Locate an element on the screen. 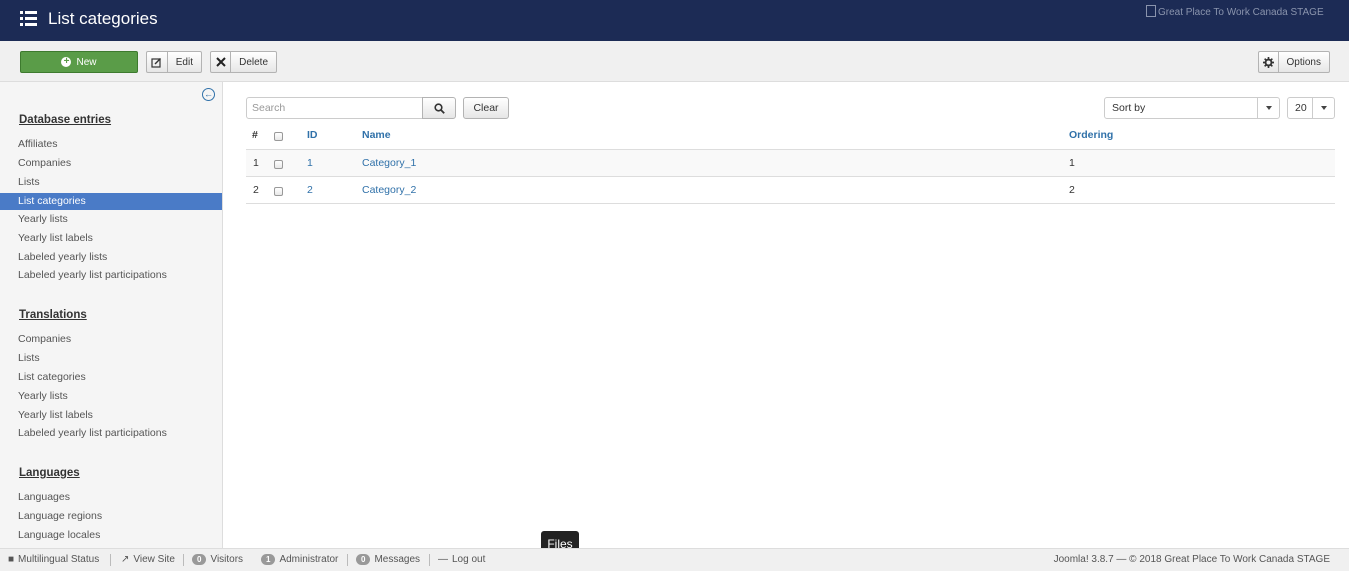 The width and height of the screenshot is (1349, 571). collapse-sidebar-icon: ← is located at coordinates (208, 94).